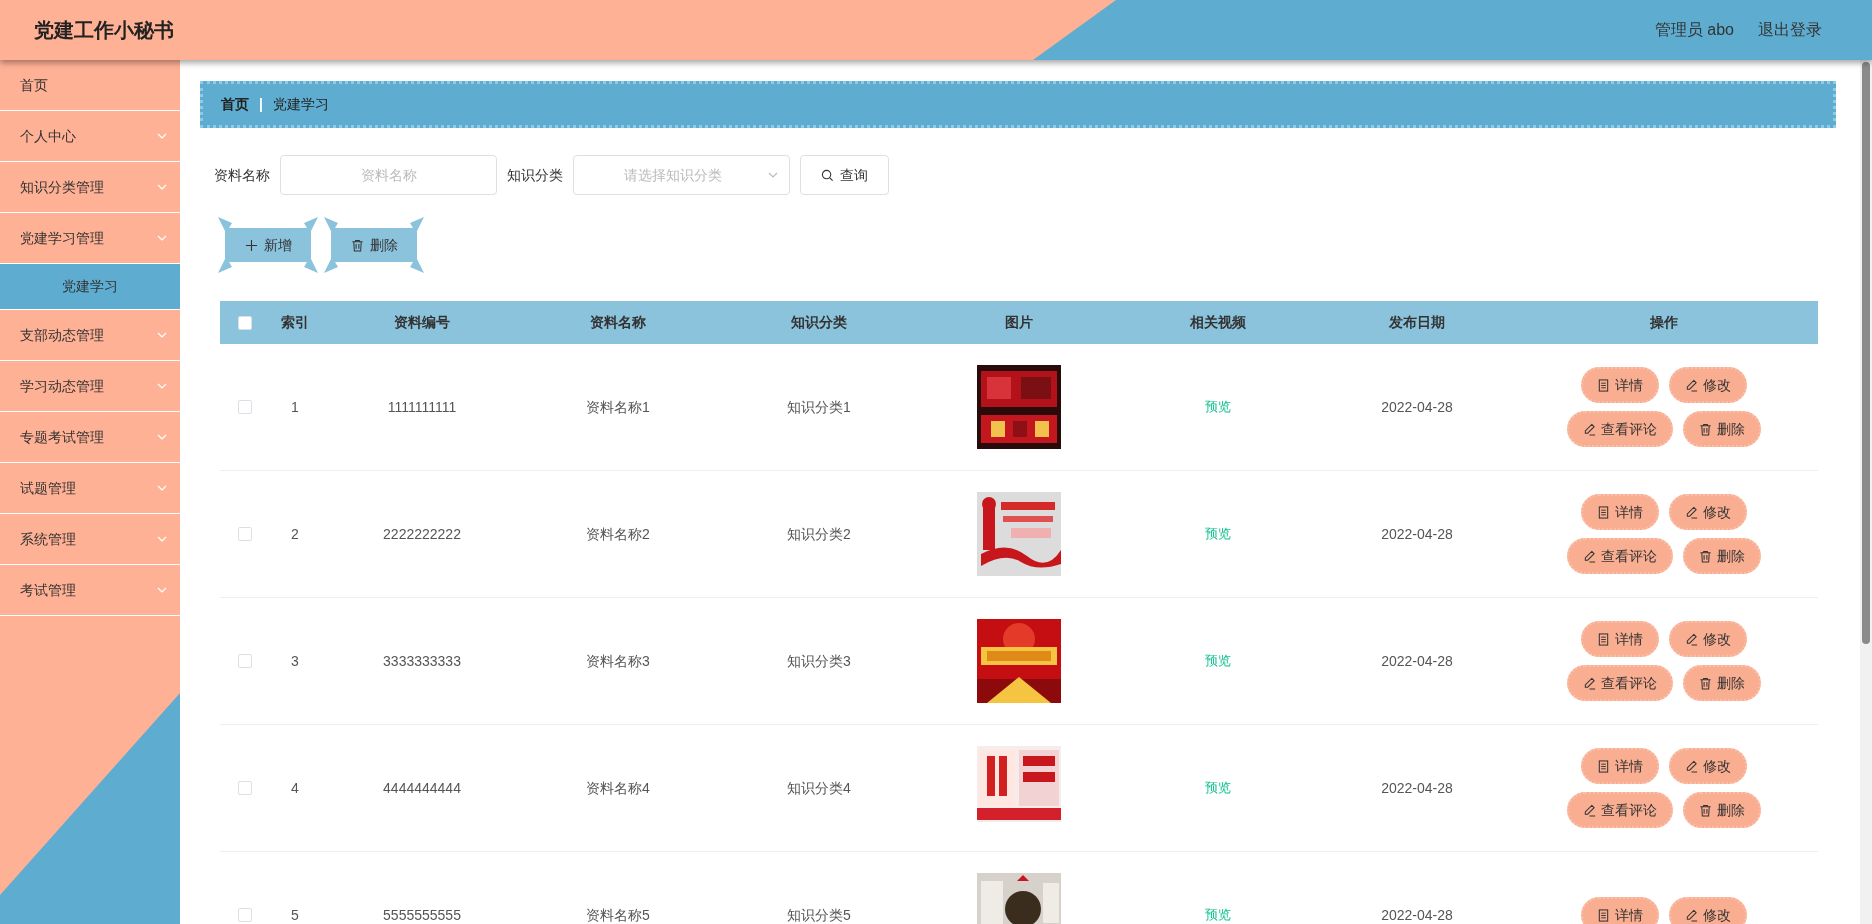 This screenshot has width=1872, height=924. I want to click on toolbar-button: 删除, so click(374, 245).